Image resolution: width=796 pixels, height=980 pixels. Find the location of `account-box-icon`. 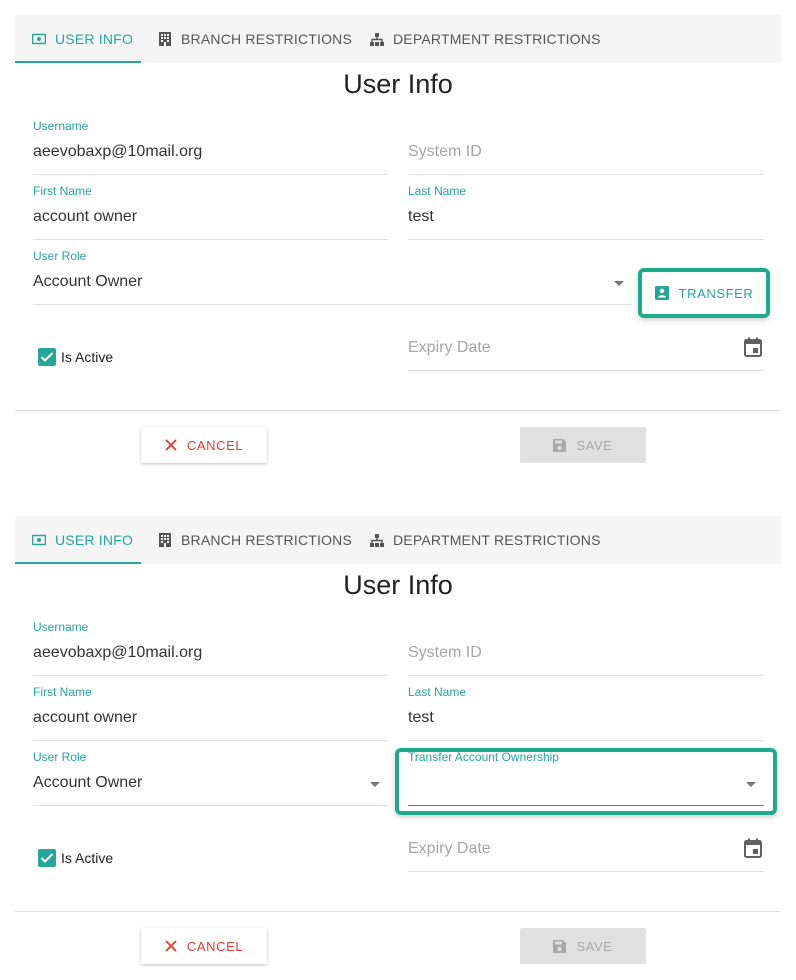

account-box-icon is located at coordinates (661, 293).